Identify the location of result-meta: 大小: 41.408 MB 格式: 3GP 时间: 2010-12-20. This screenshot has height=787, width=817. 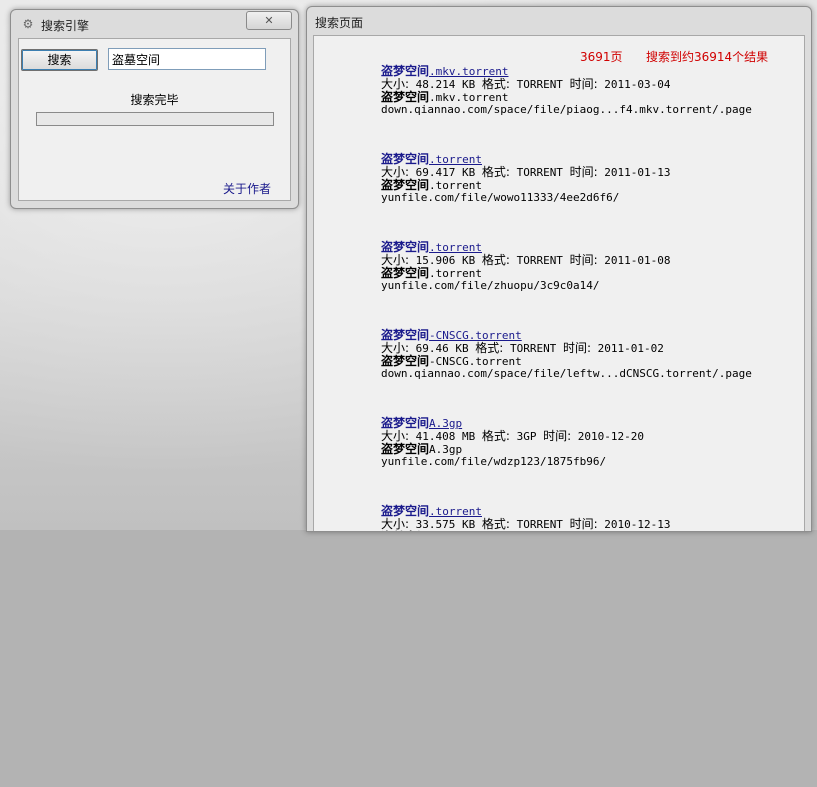
(591, 436).